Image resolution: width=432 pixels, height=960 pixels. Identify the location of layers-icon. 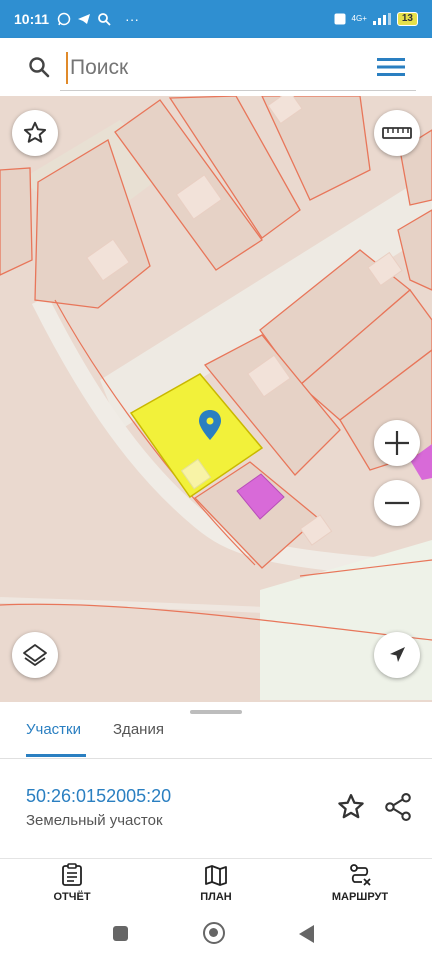
(35, 655).